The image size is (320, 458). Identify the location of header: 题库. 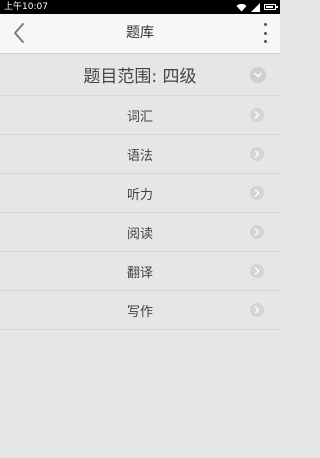
(140, 34).